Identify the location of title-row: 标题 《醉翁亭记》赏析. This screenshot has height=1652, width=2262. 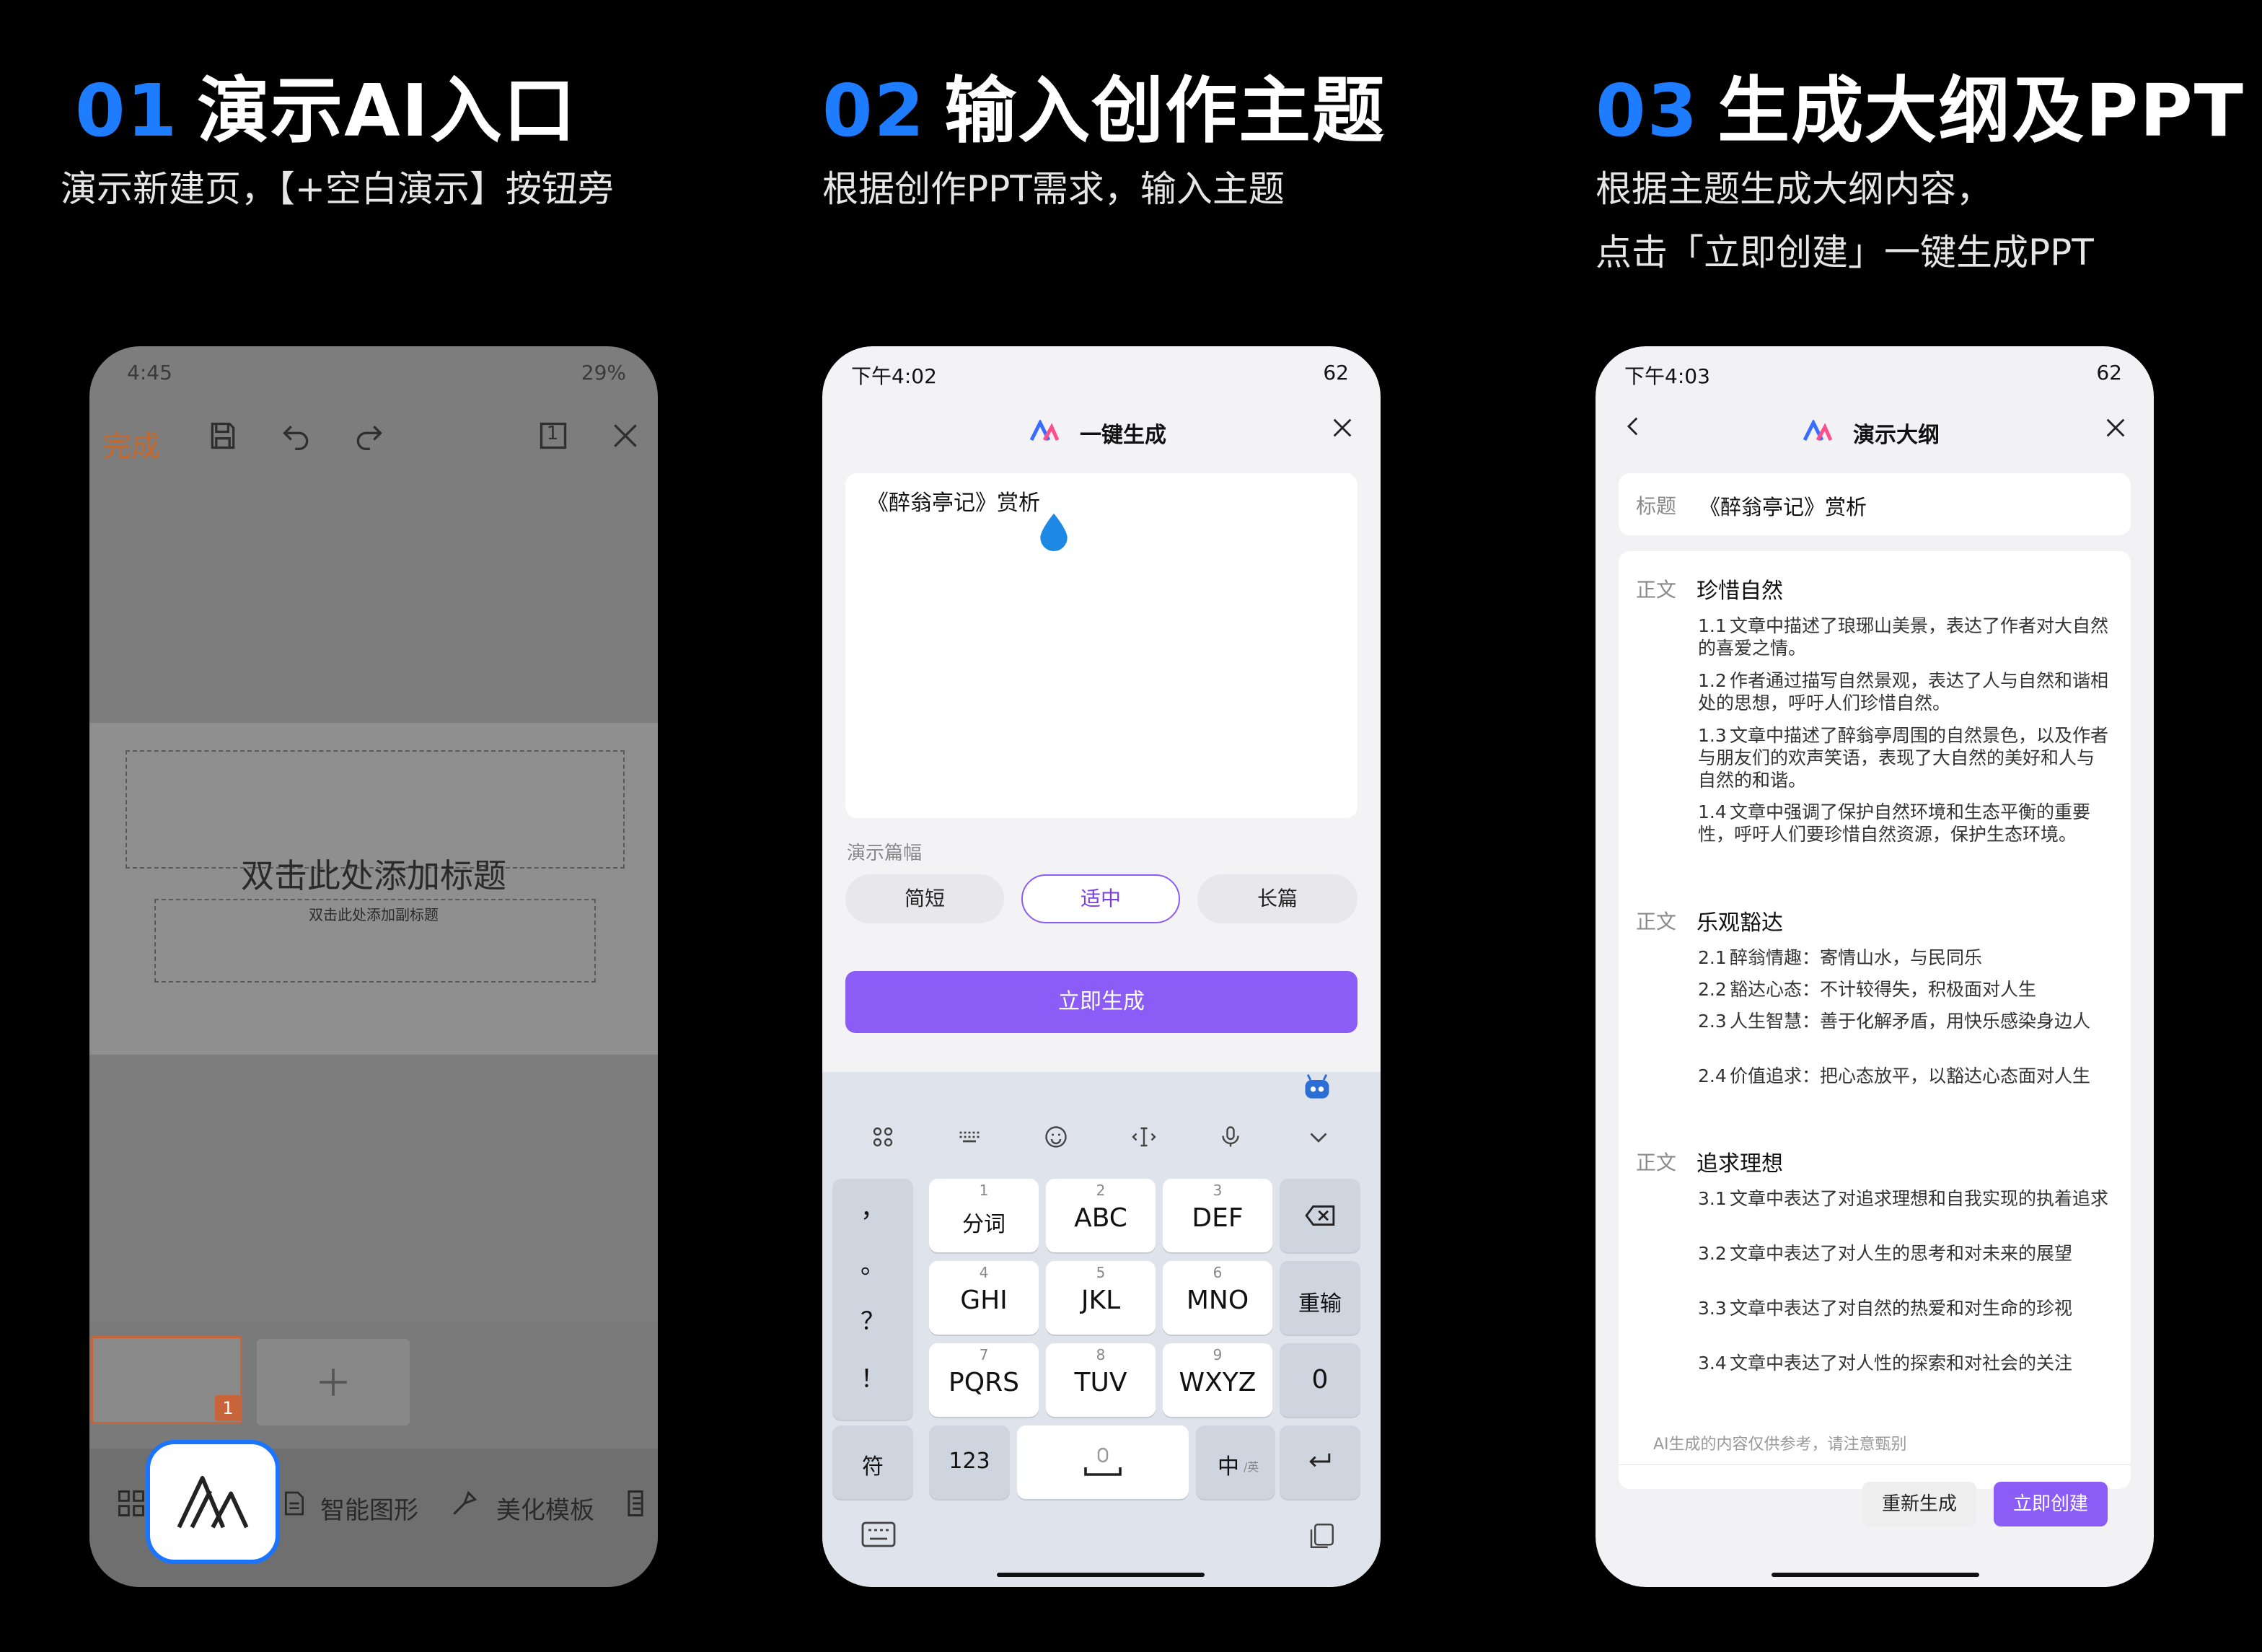
(1875, 504).